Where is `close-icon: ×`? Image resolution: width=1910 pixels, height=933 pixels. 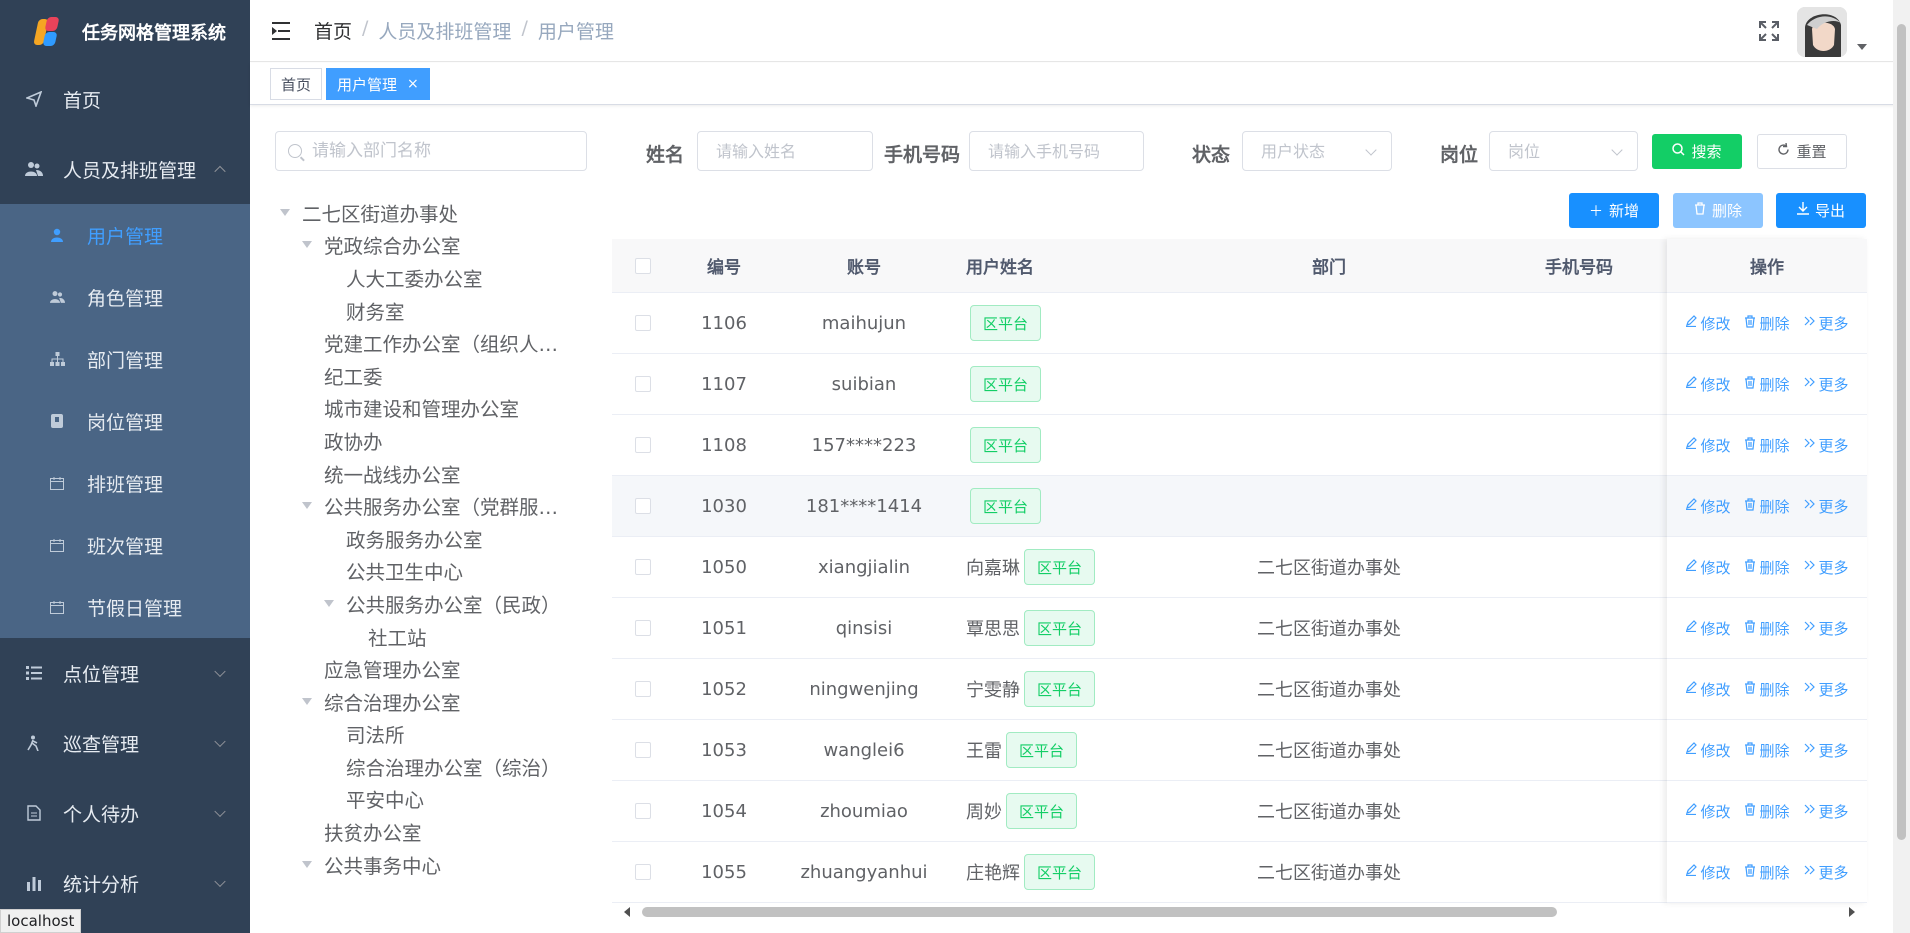 close-icon: × is located at coordinates (413, 84).